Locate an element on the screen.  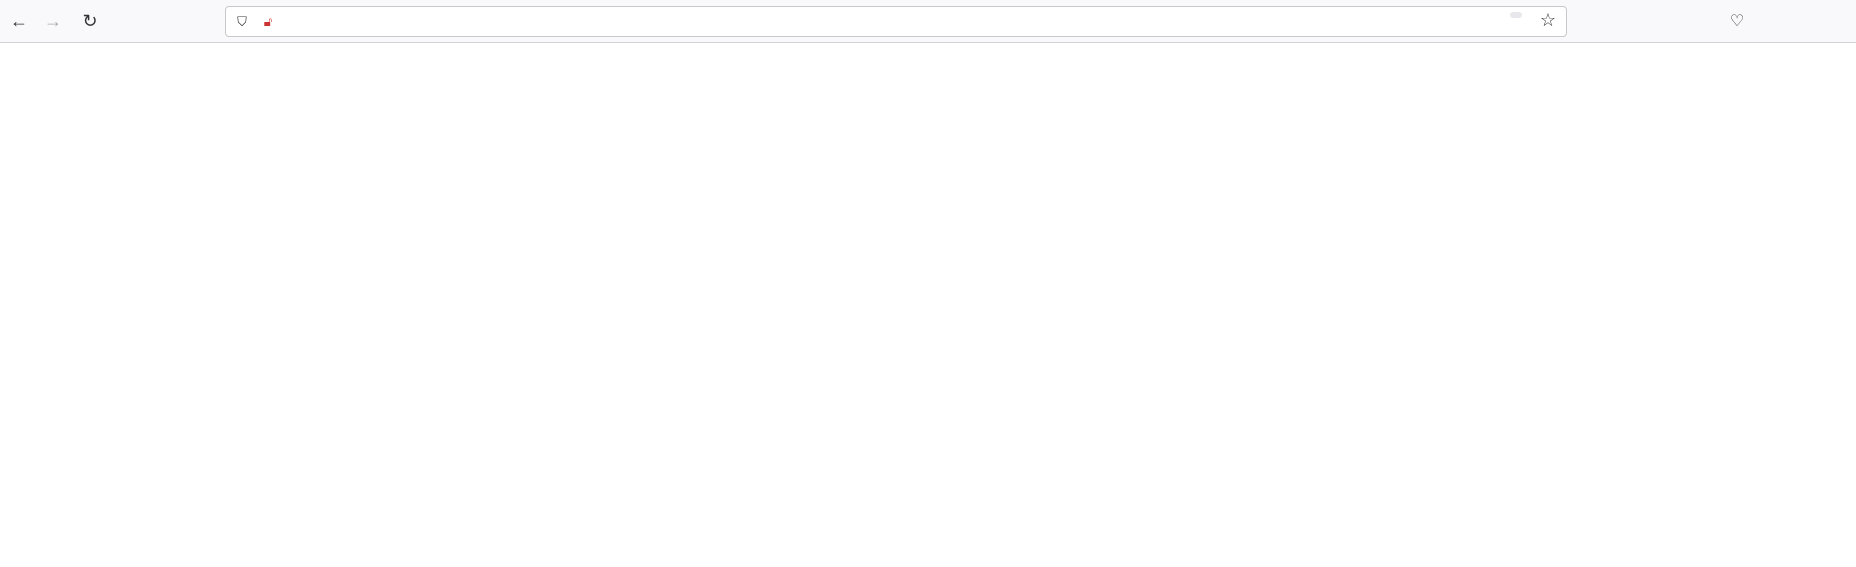
back-icon: ← is located at coordinates (19, 21).